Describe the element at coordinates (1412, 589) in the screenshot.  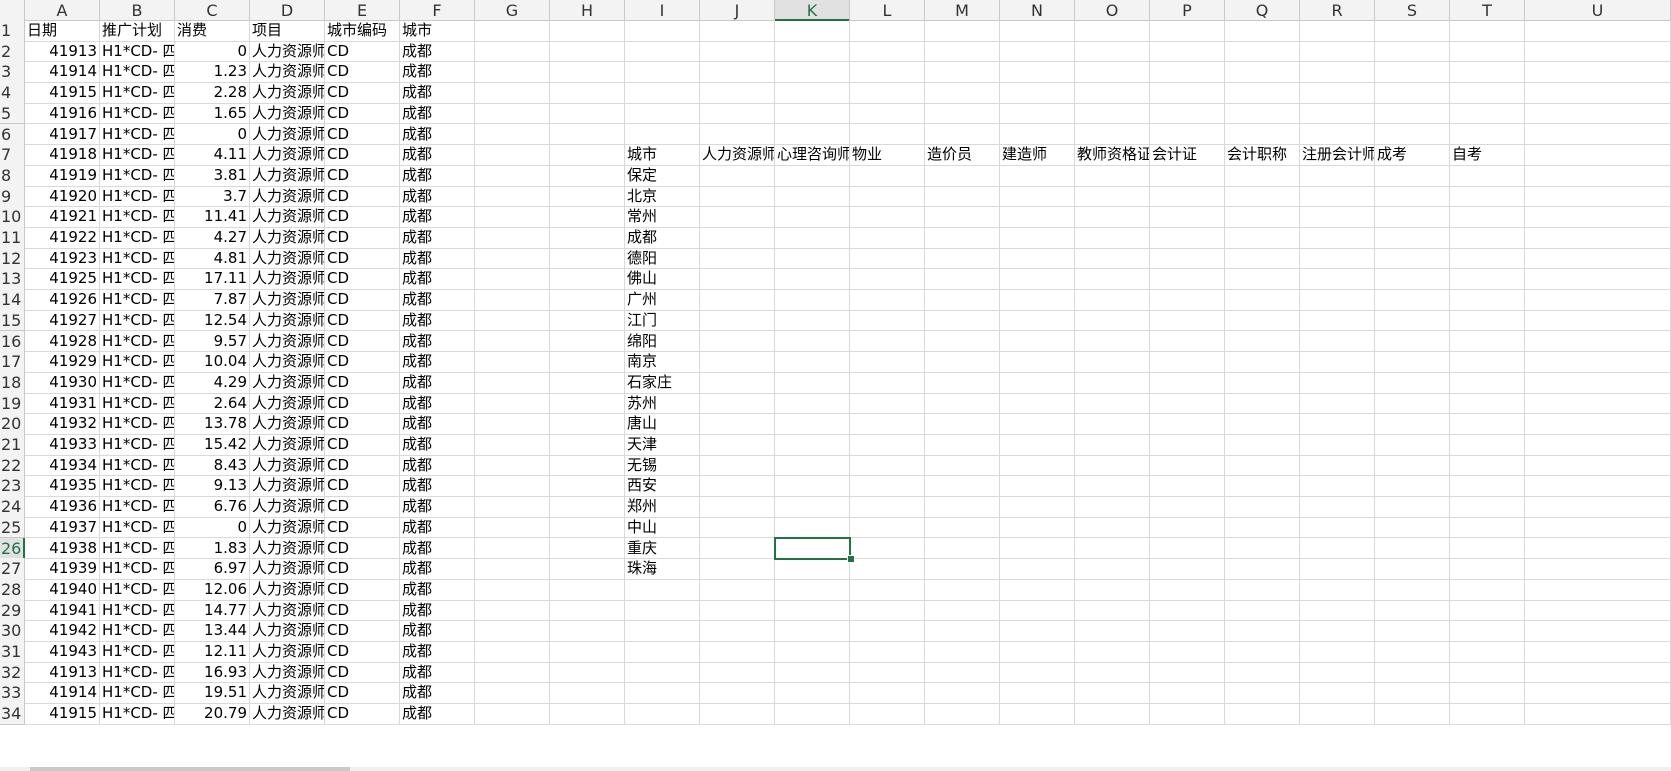
I see `cell-s28` at that location.